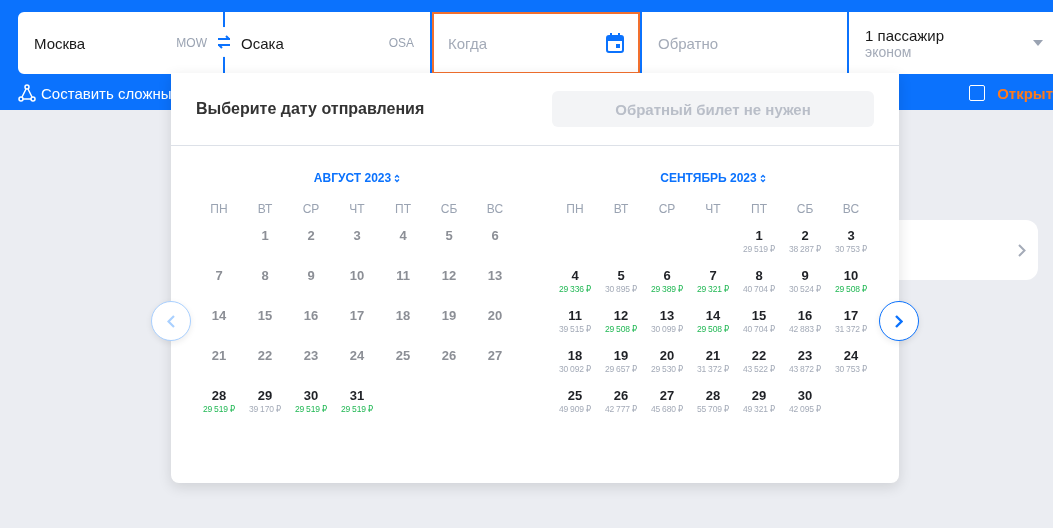 This screenshot has height=528, width=1053. What do you see at coordinates (667, 369) in the screenshot?
I see `day-price: 29 530 ₽` at bounding box center [667, 369].